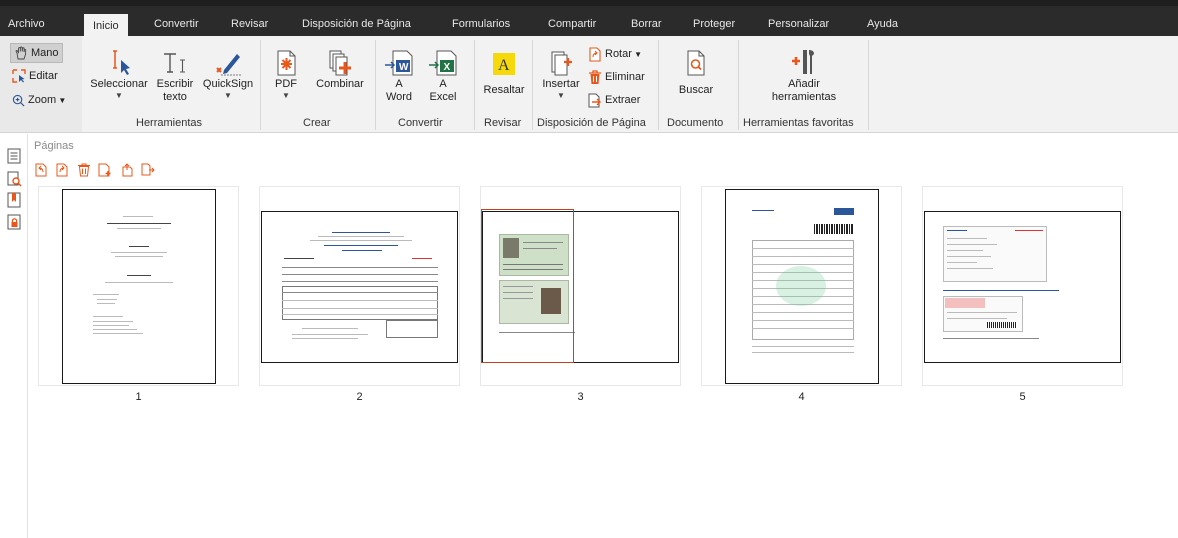 The width and height of the screenshot is (1178, 538). Describe the element at coordinates (504, 90) in the screenshot. I see `resaltar-label: Resaltar` at that location.